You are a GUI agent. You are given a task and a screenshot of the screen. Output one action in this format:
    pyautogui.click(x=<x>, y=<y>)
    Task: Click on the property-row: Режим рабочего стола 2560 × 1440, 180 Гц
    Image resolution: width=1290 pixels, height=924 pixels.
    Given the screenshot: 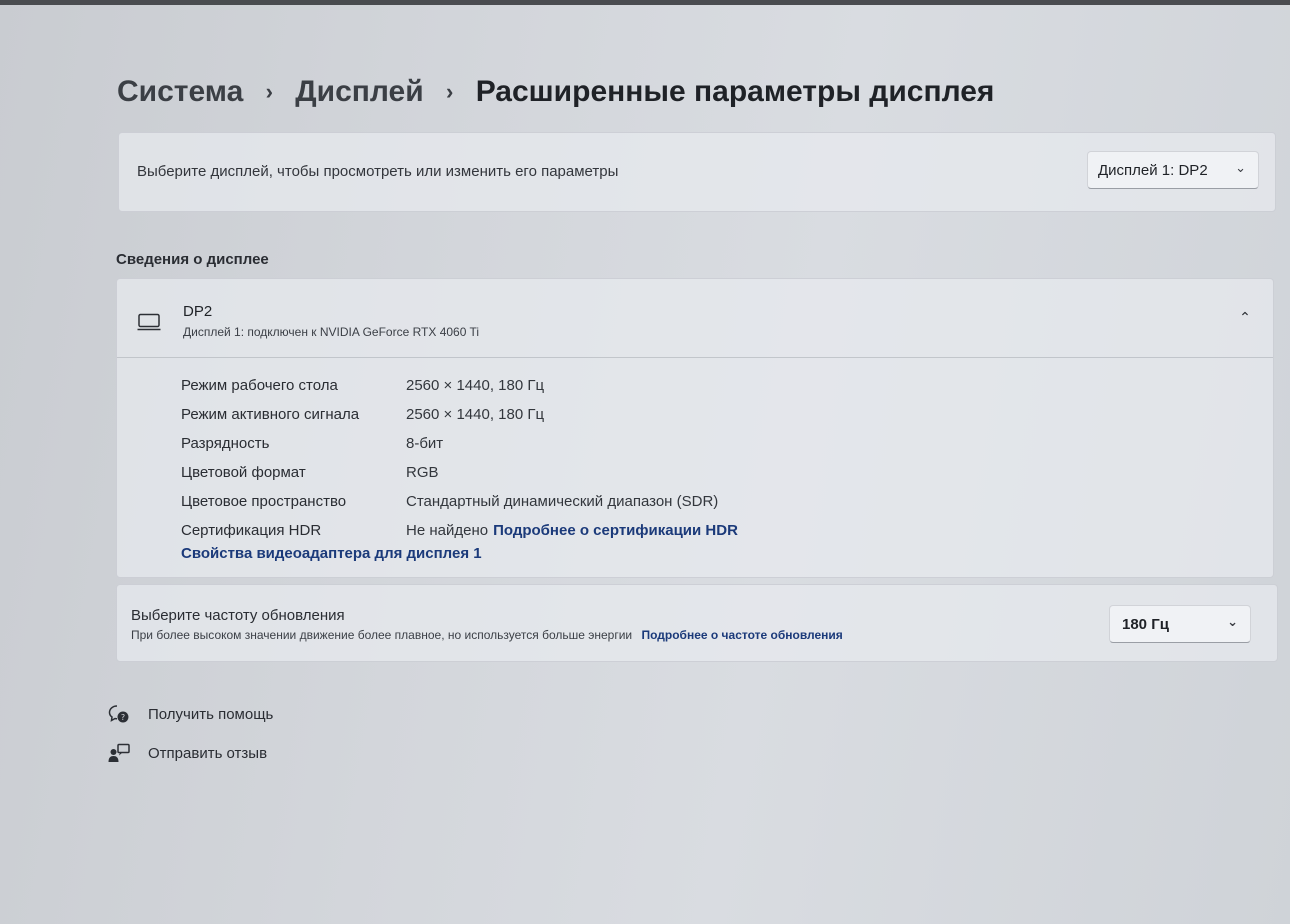 What is the action you would take?
    pyautogui.click(x=459, y=385)
    